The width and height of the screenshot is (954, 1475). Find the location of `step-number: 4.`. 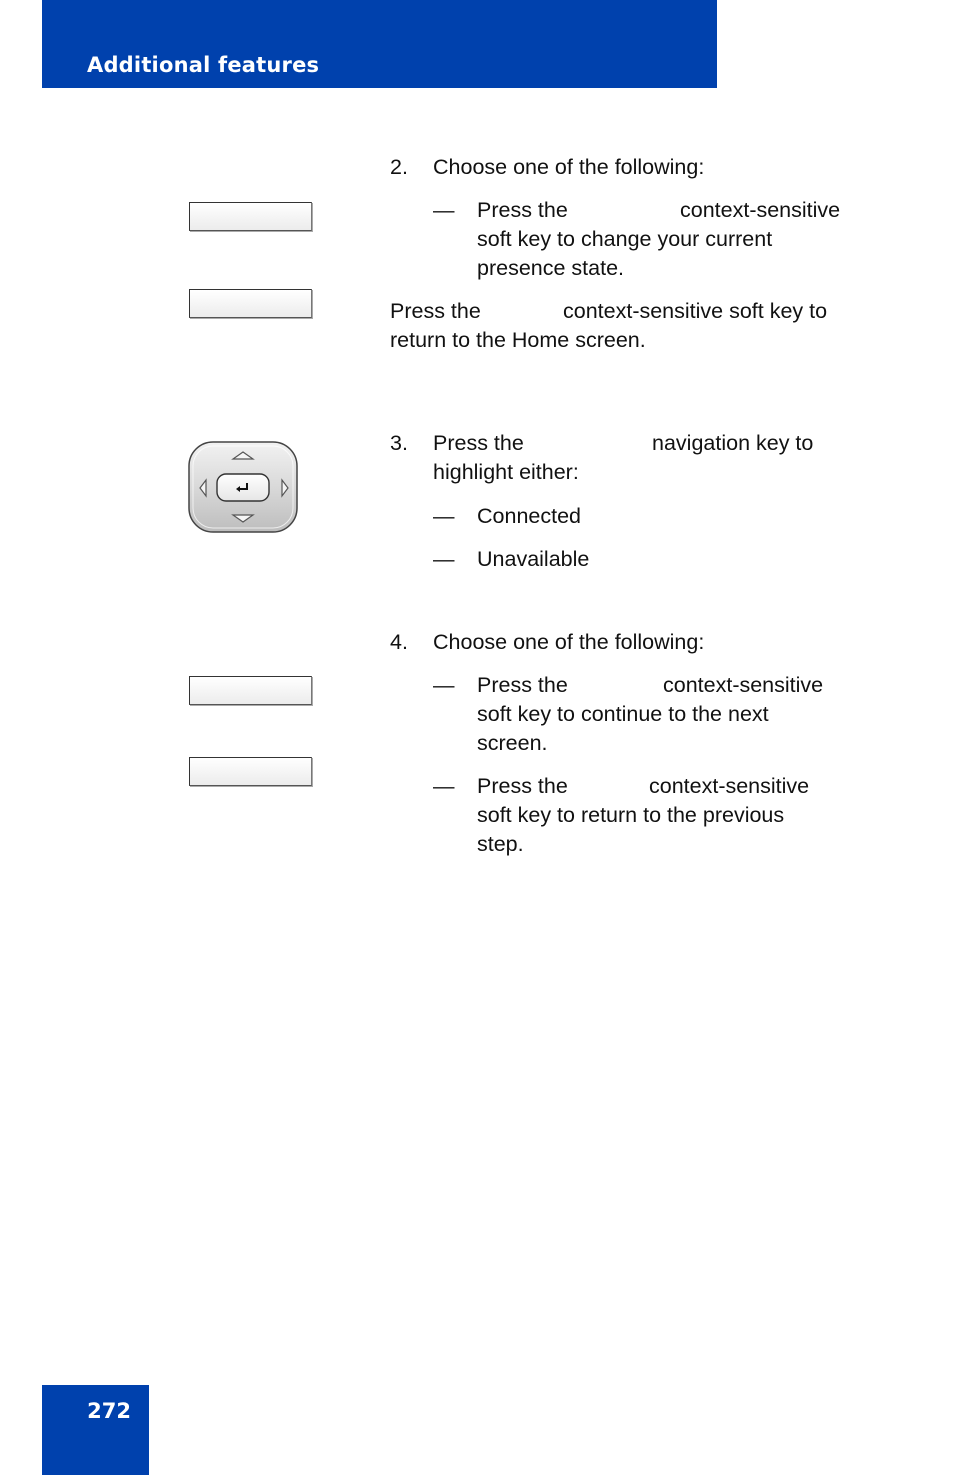

step-number: 4. is located at coordinates (399, 642).